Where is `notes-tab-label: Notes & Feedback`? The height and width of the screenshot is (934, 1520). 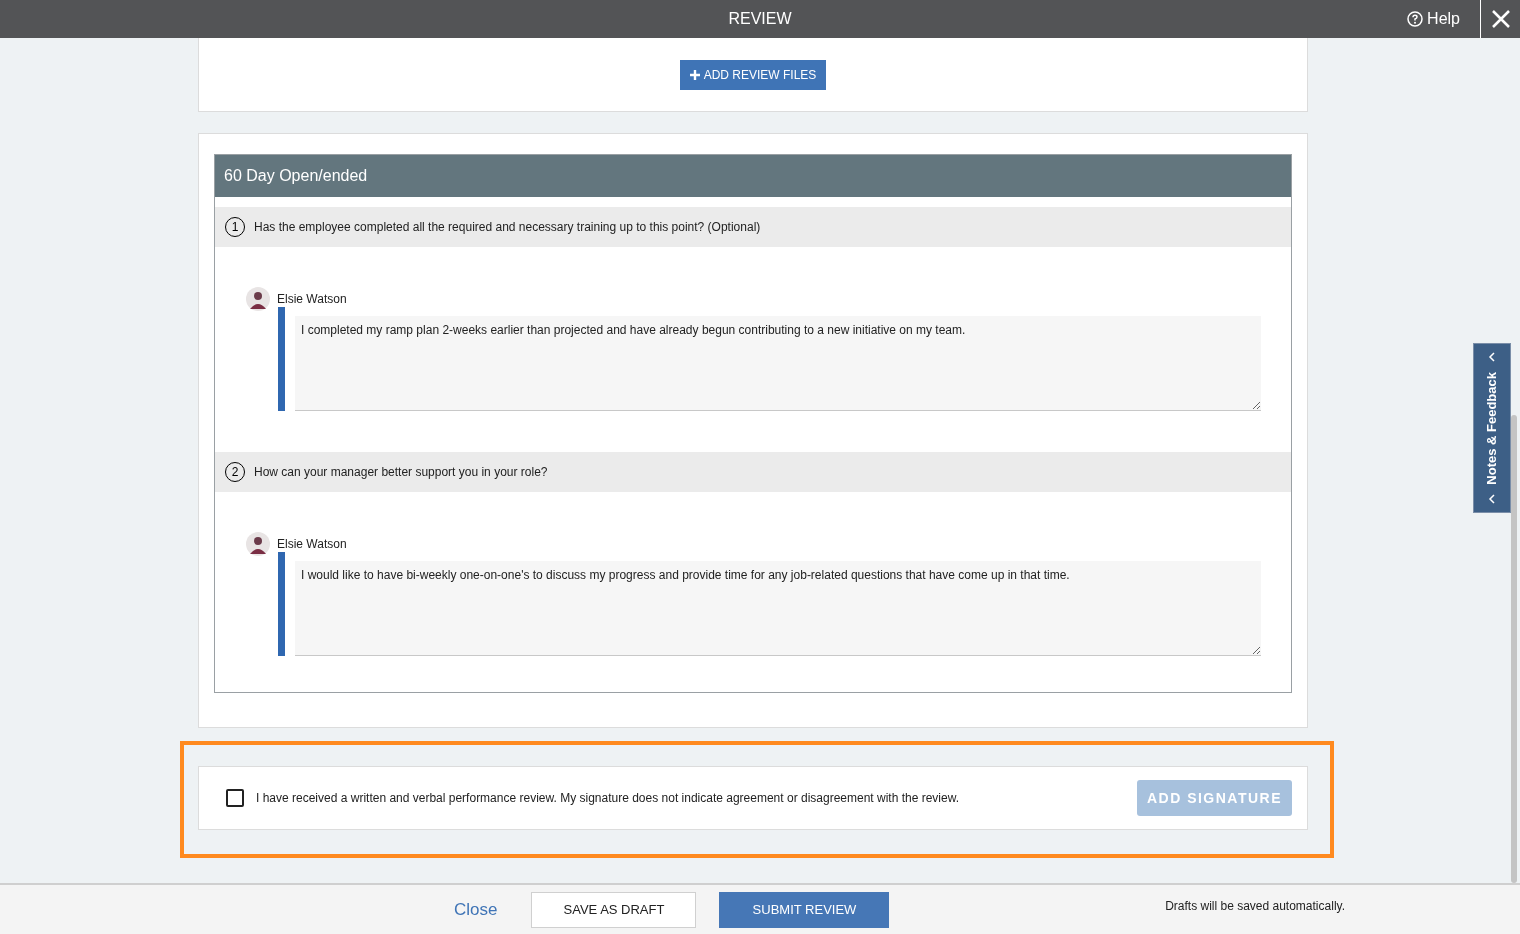
notes-tab-label: Notes & Feedback is located at coordinates (1492, 428).